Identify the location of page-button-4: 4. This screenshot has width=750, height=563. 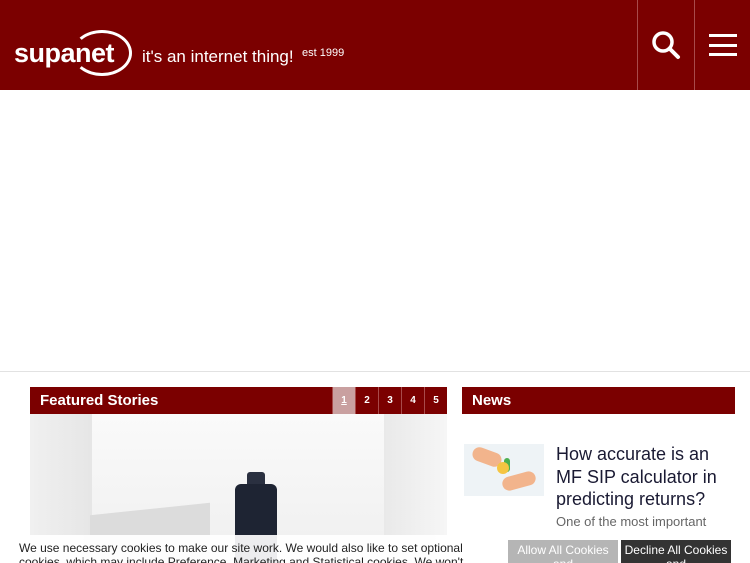
(412, 400).